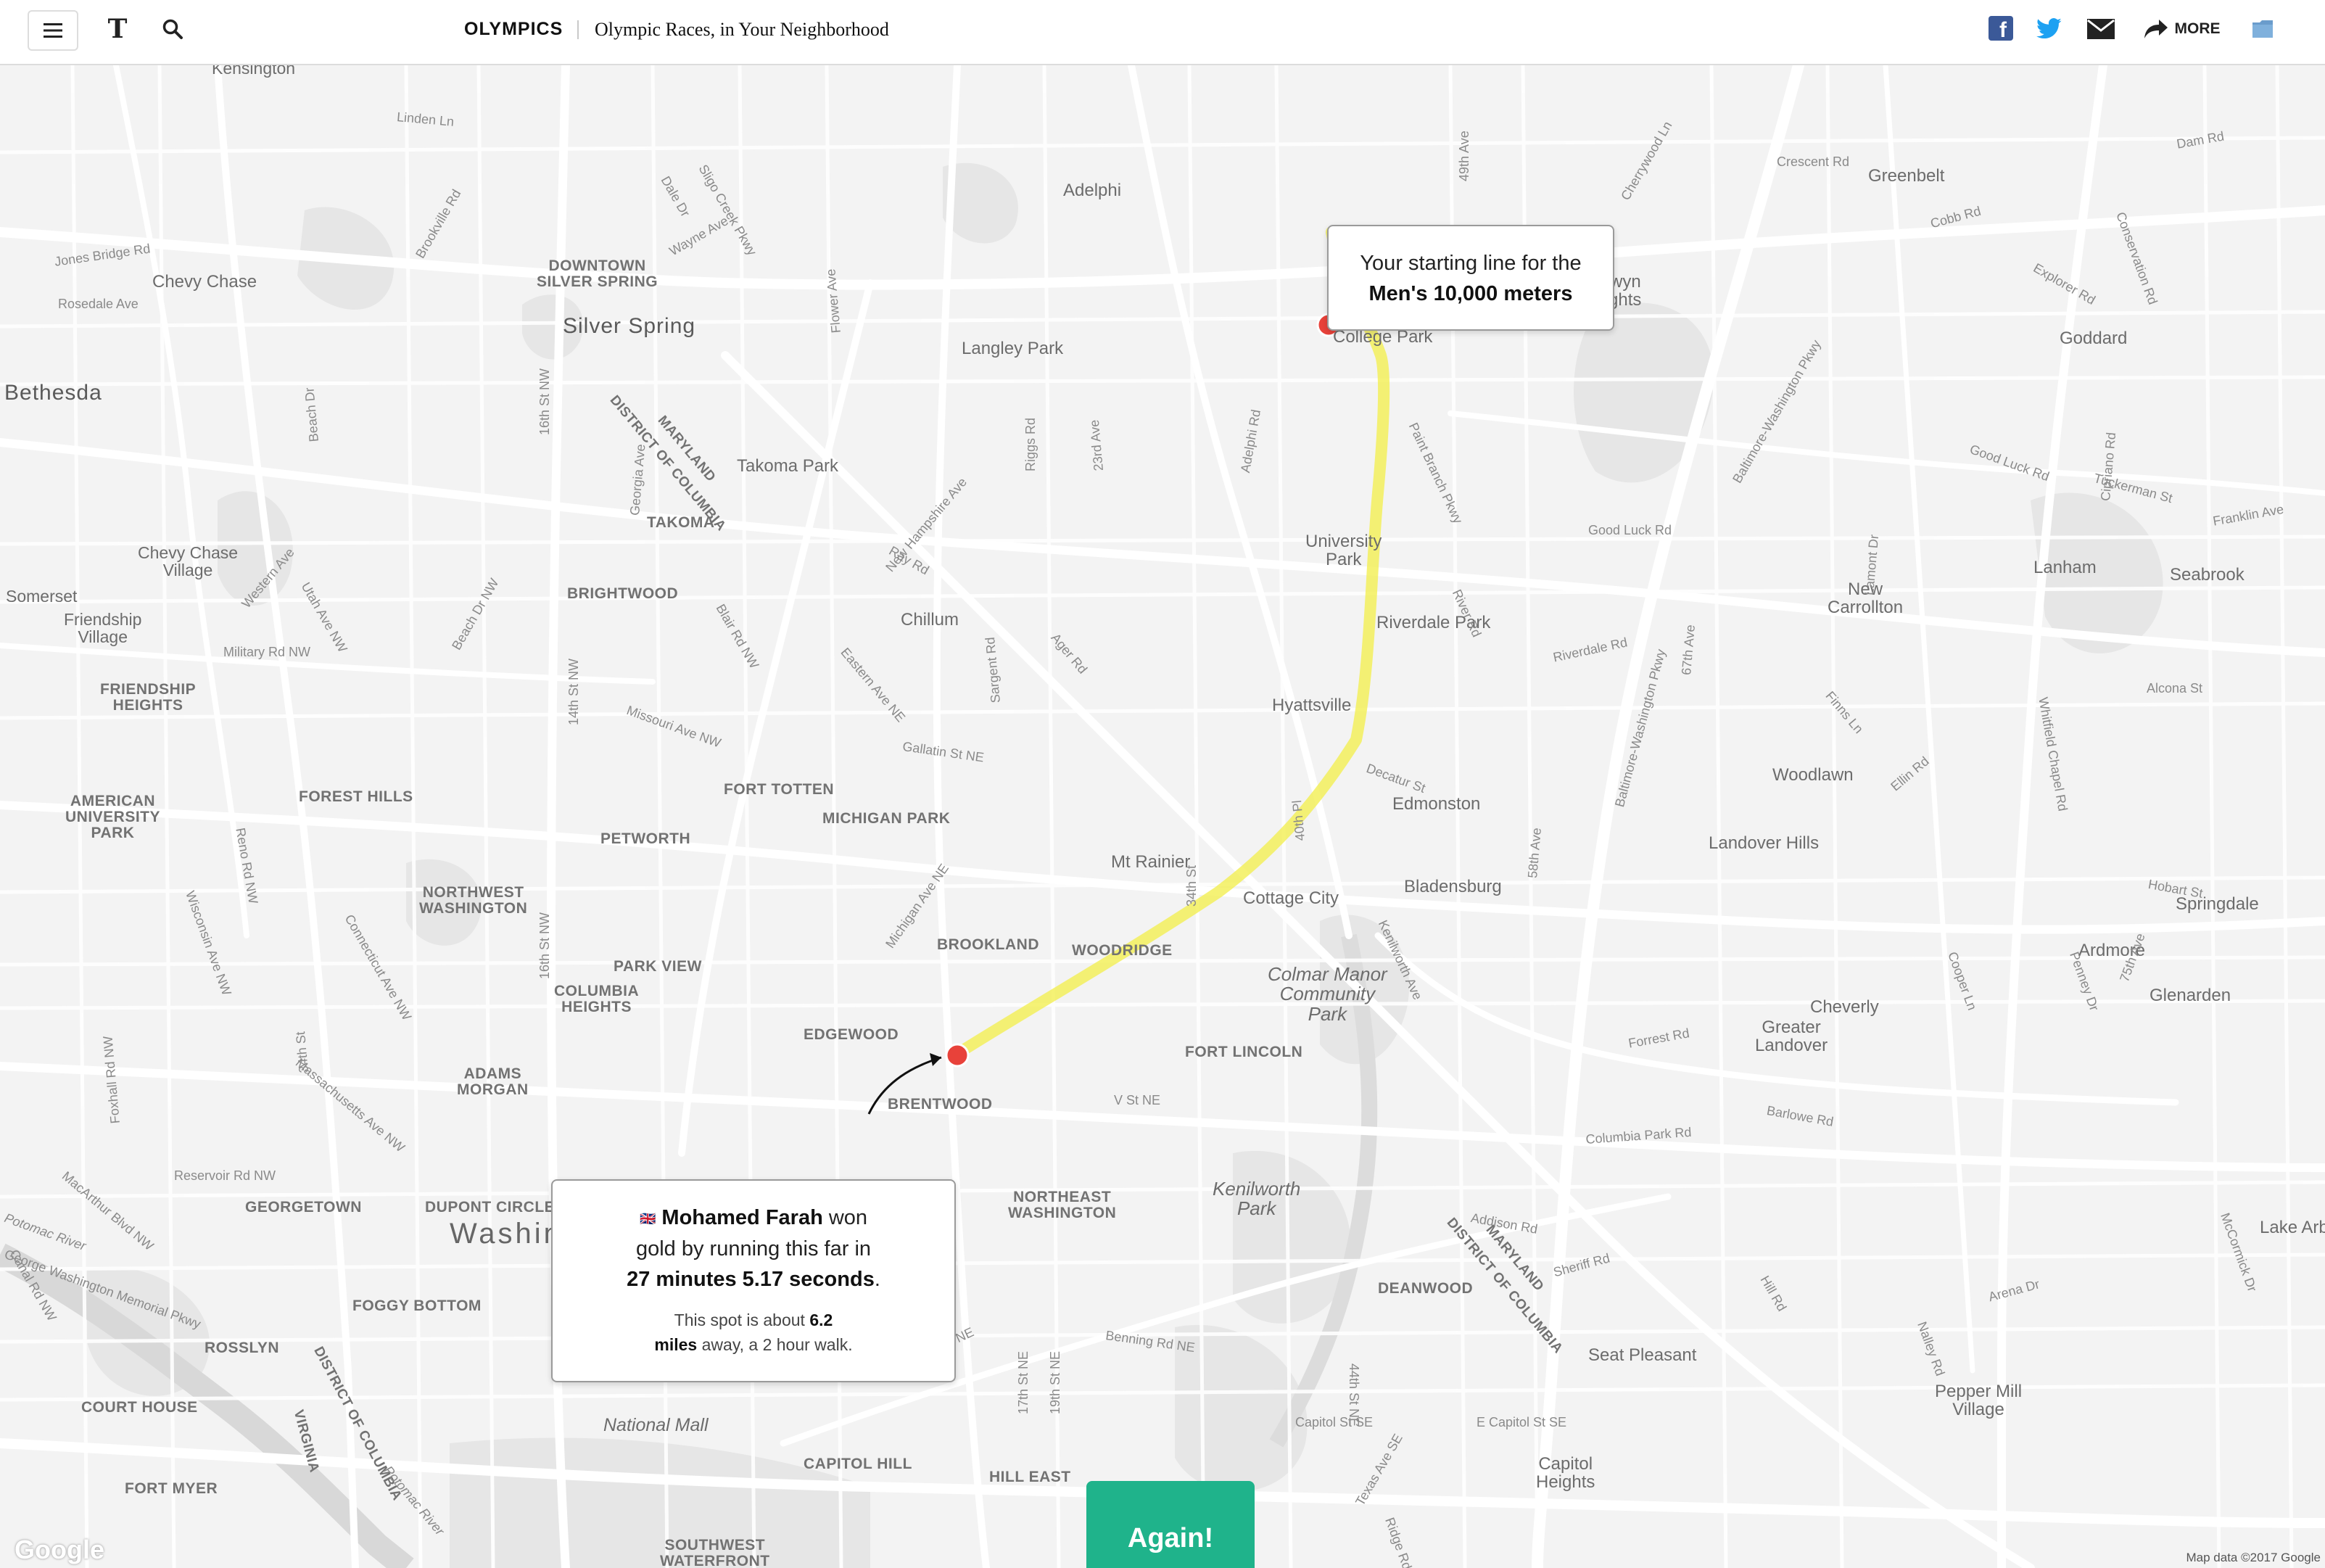 This screenshot has width=2325, height=1568. I want to click on place-label: Chevy Chase, so click(204, 282).